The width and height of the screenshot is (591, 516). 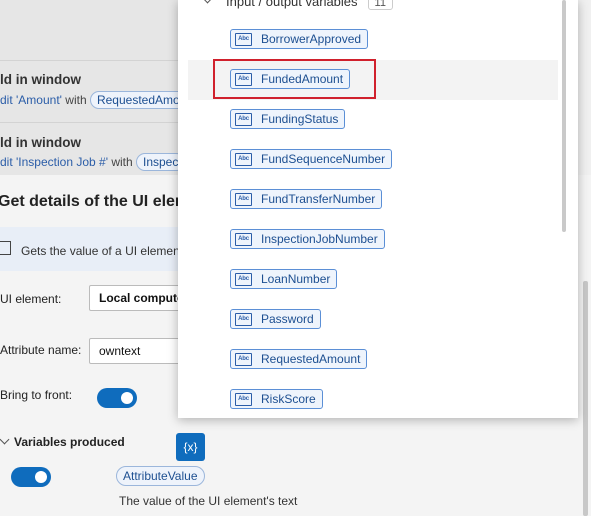 I want to click on variables-count-badge: 11, so click(x=380, y=5).